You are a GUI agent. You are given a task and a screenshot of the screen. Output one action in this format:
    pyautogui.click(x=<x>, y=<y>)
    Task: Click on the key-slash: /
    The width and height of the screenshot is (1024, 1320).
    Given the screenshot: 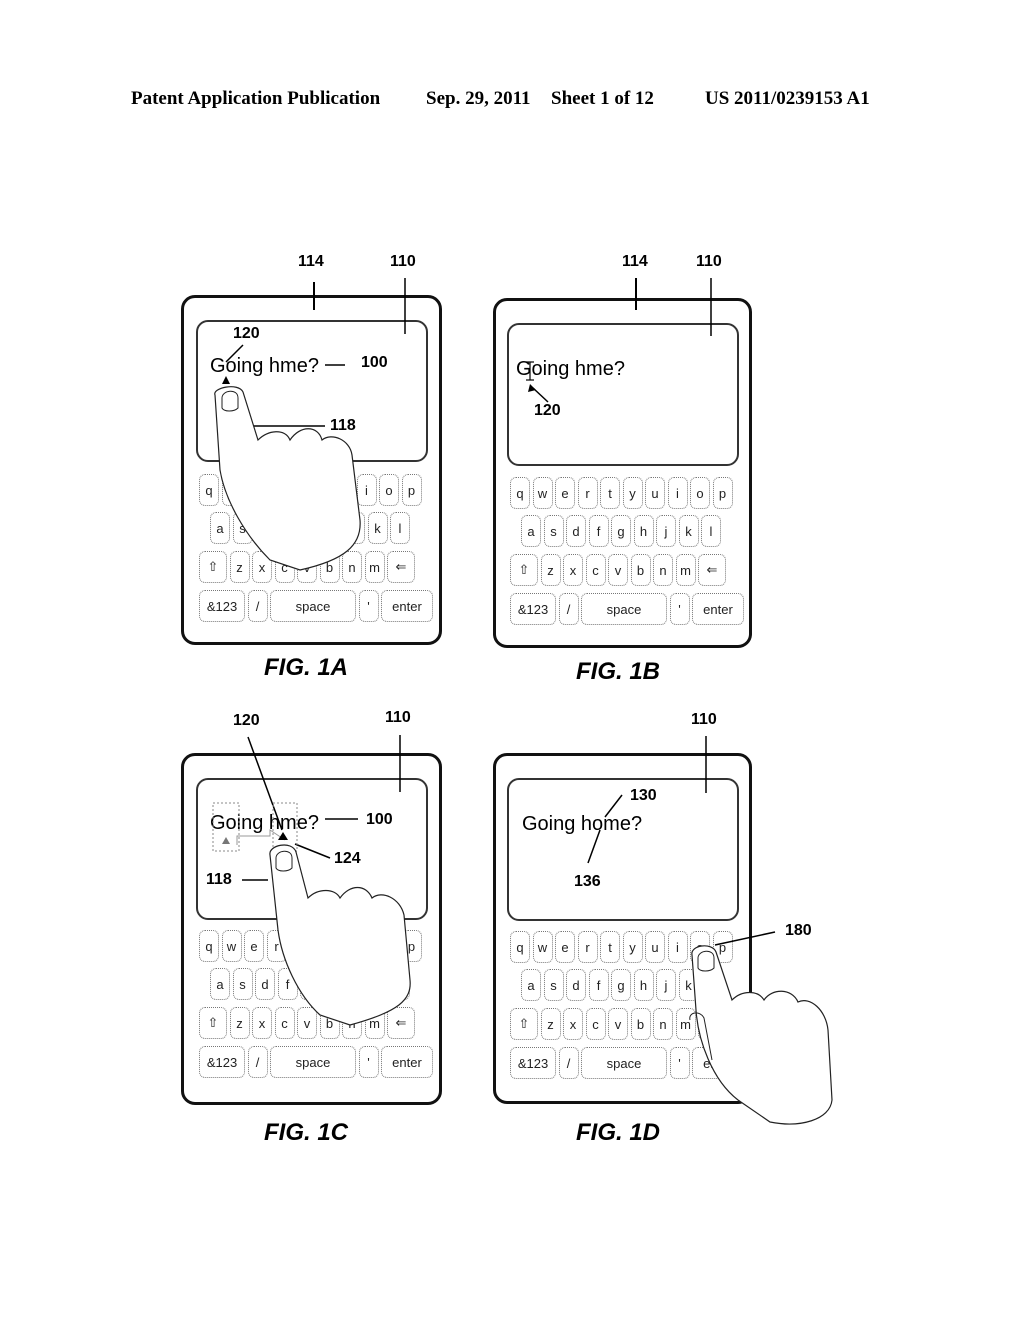 What is the action you would take?
    pyautogui.click(x=257, y=606)
    